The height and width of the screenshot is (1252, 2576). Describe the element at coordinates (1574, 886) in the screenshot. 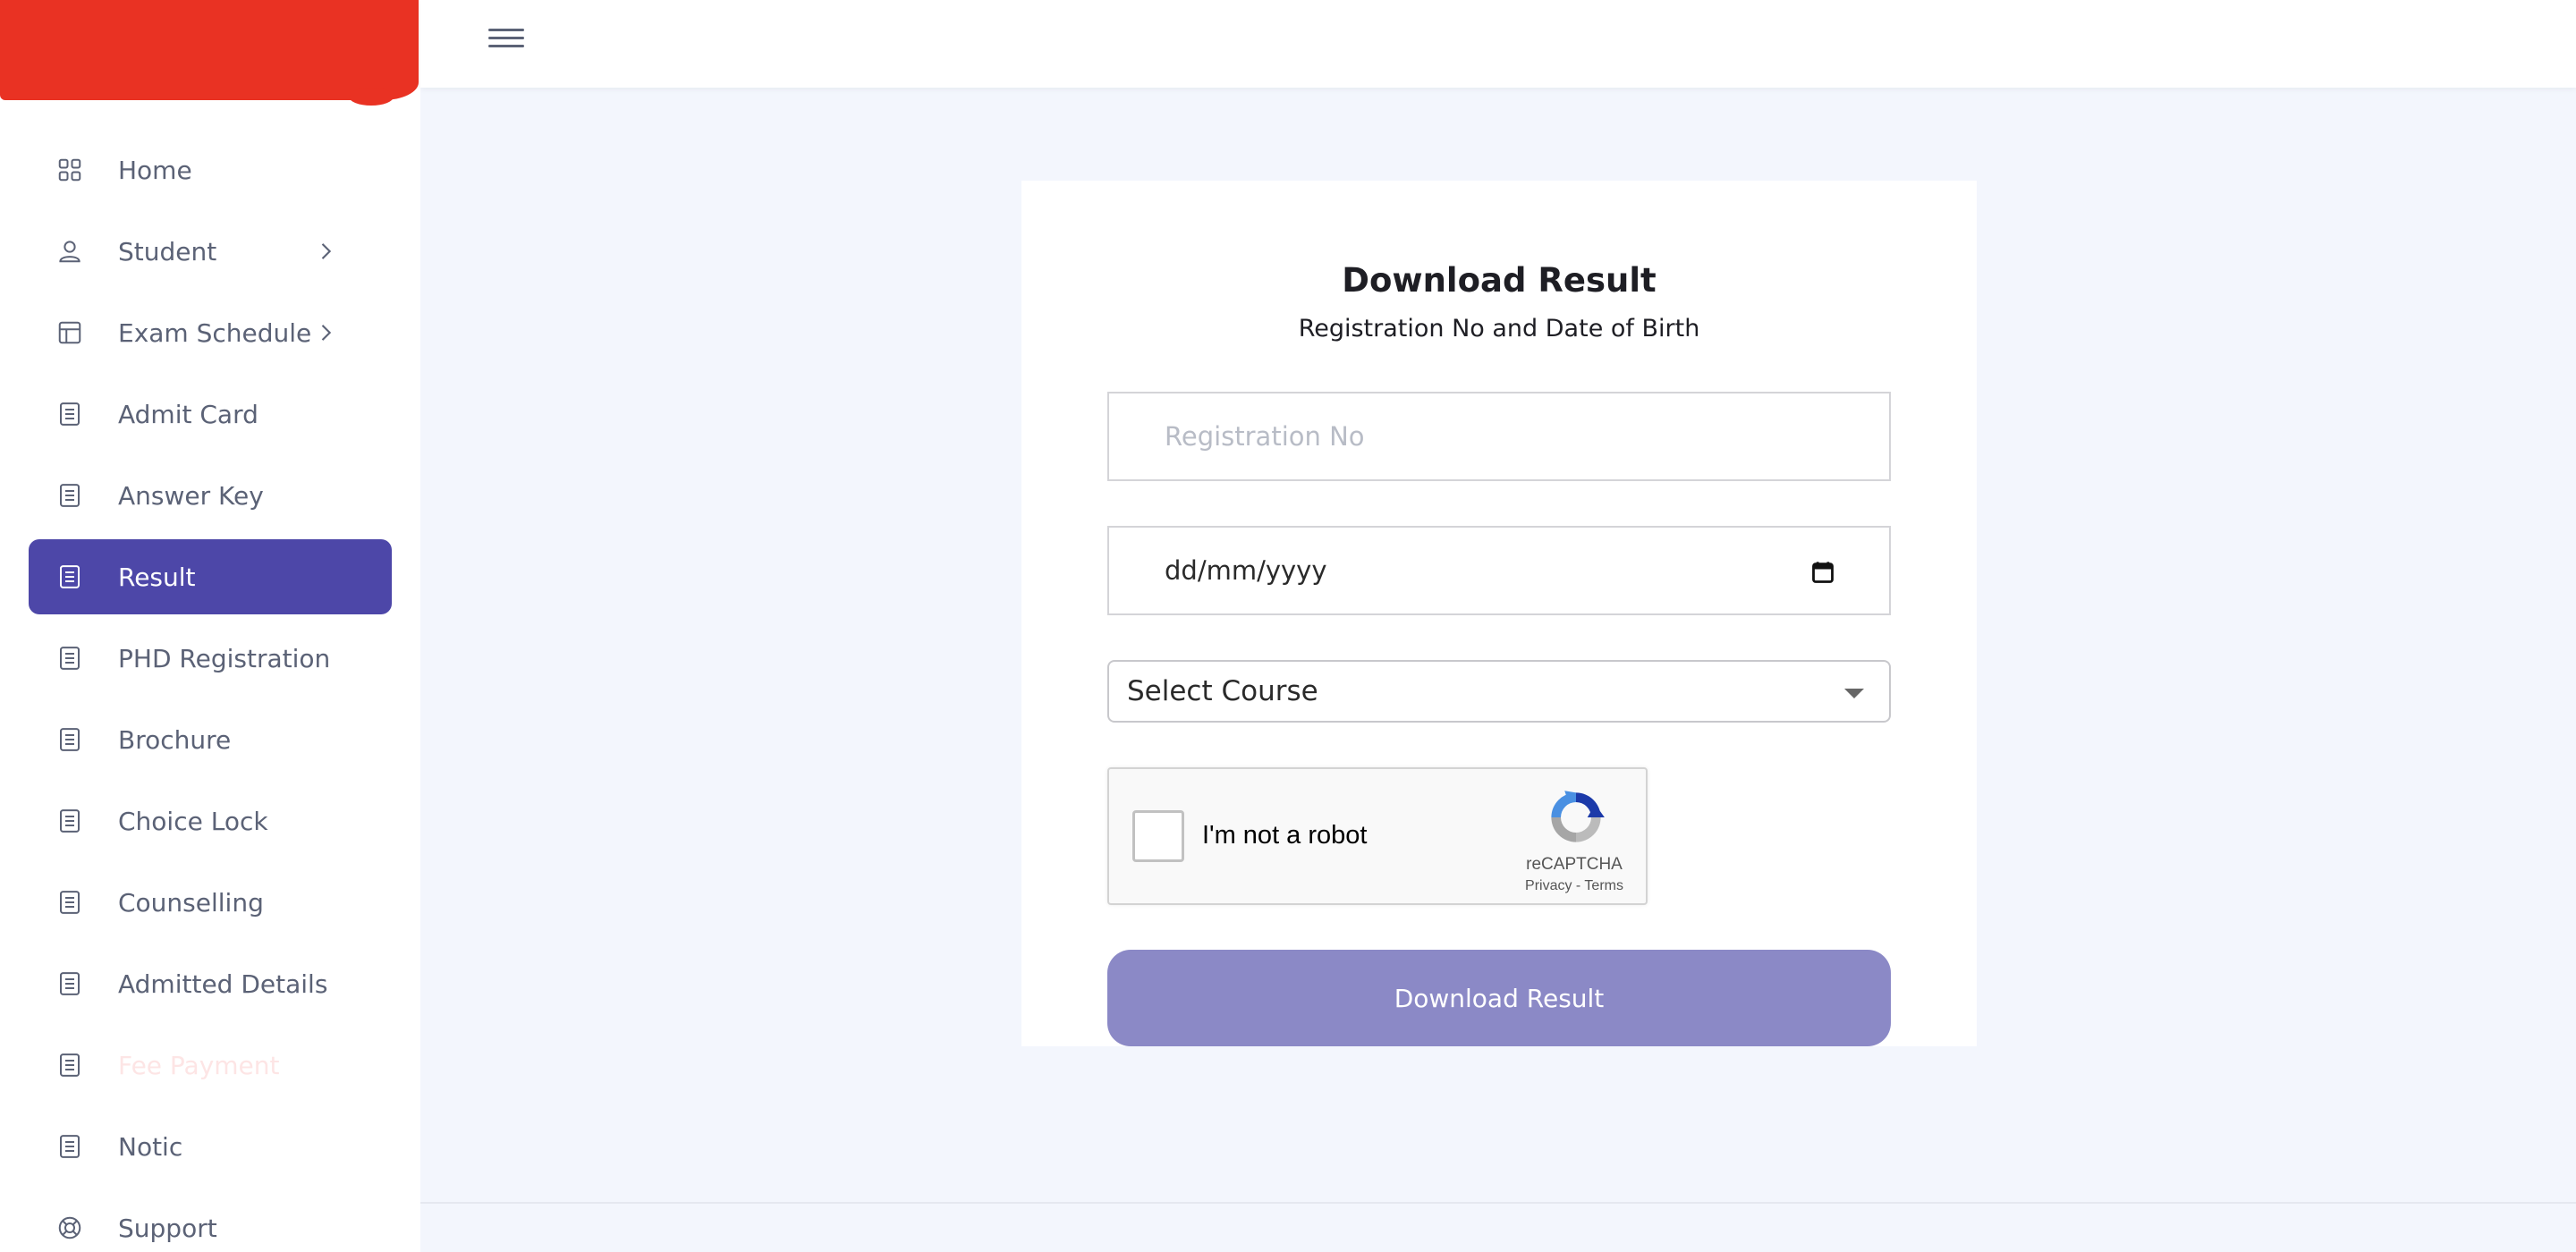

I see `recaptcha-privacy-terms-link: Privacy - Terms` at that location.